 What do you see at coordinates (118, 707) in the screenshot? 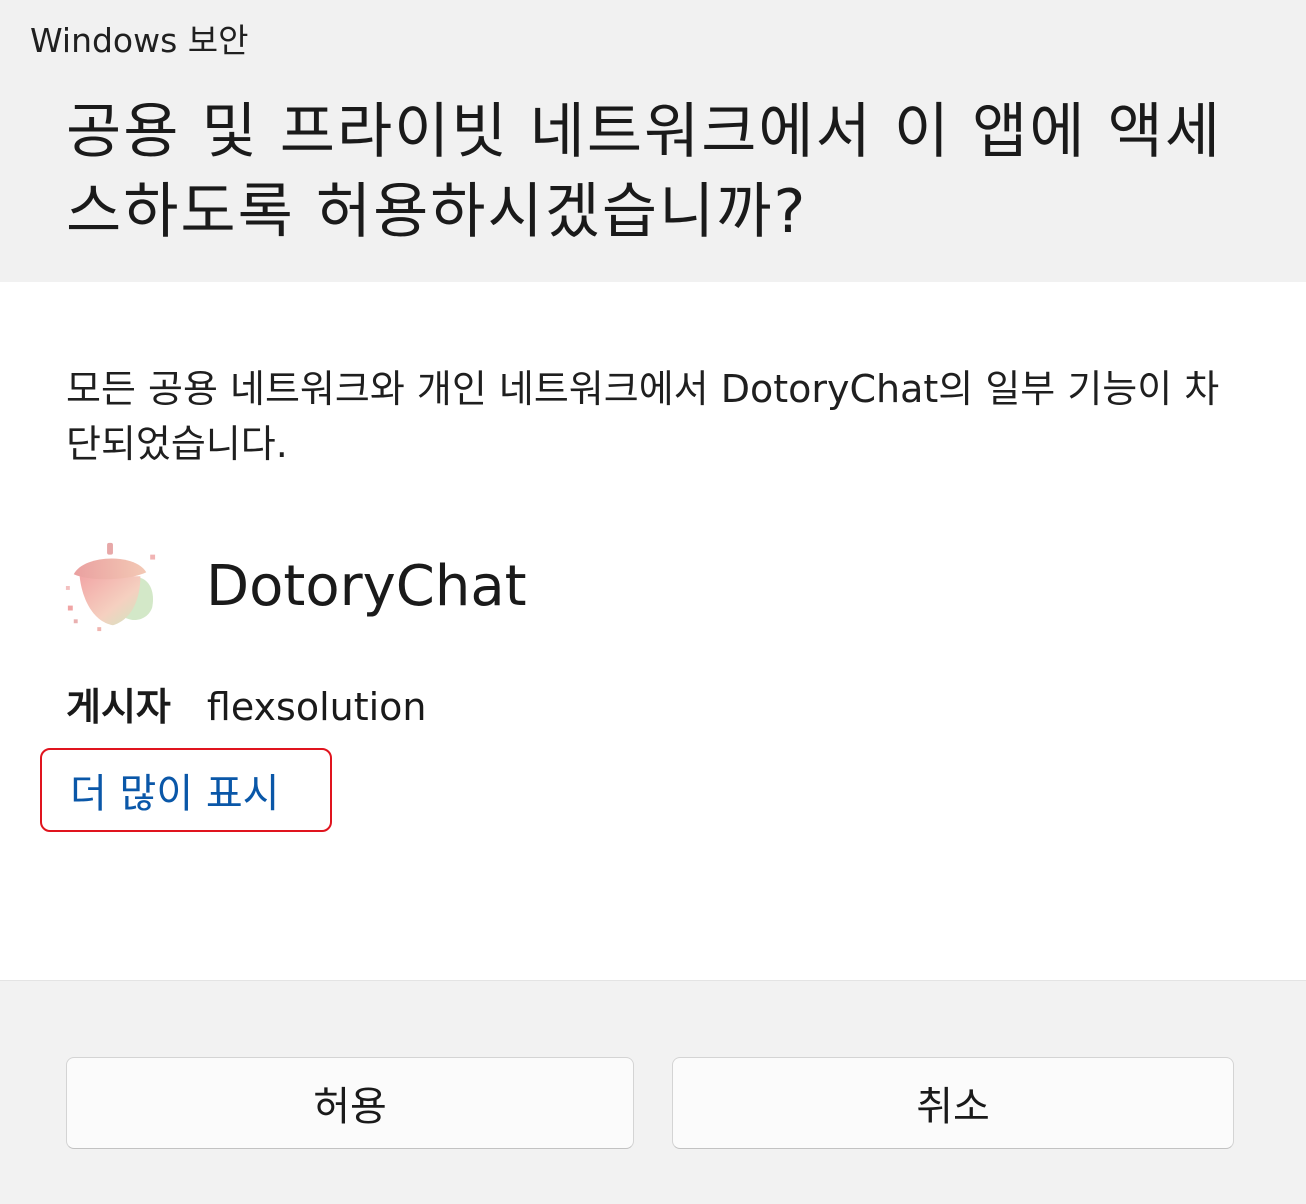
I see `publisher-label: 게시자` at bounding box center [118, 707].